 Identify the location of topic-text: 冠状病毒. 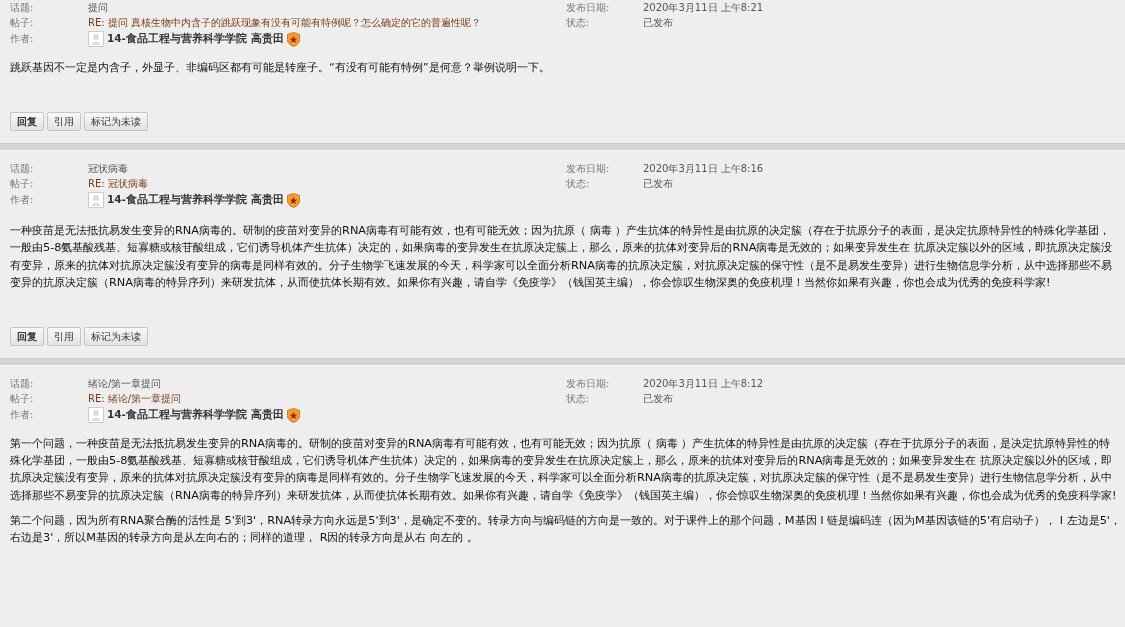
(108, 168).